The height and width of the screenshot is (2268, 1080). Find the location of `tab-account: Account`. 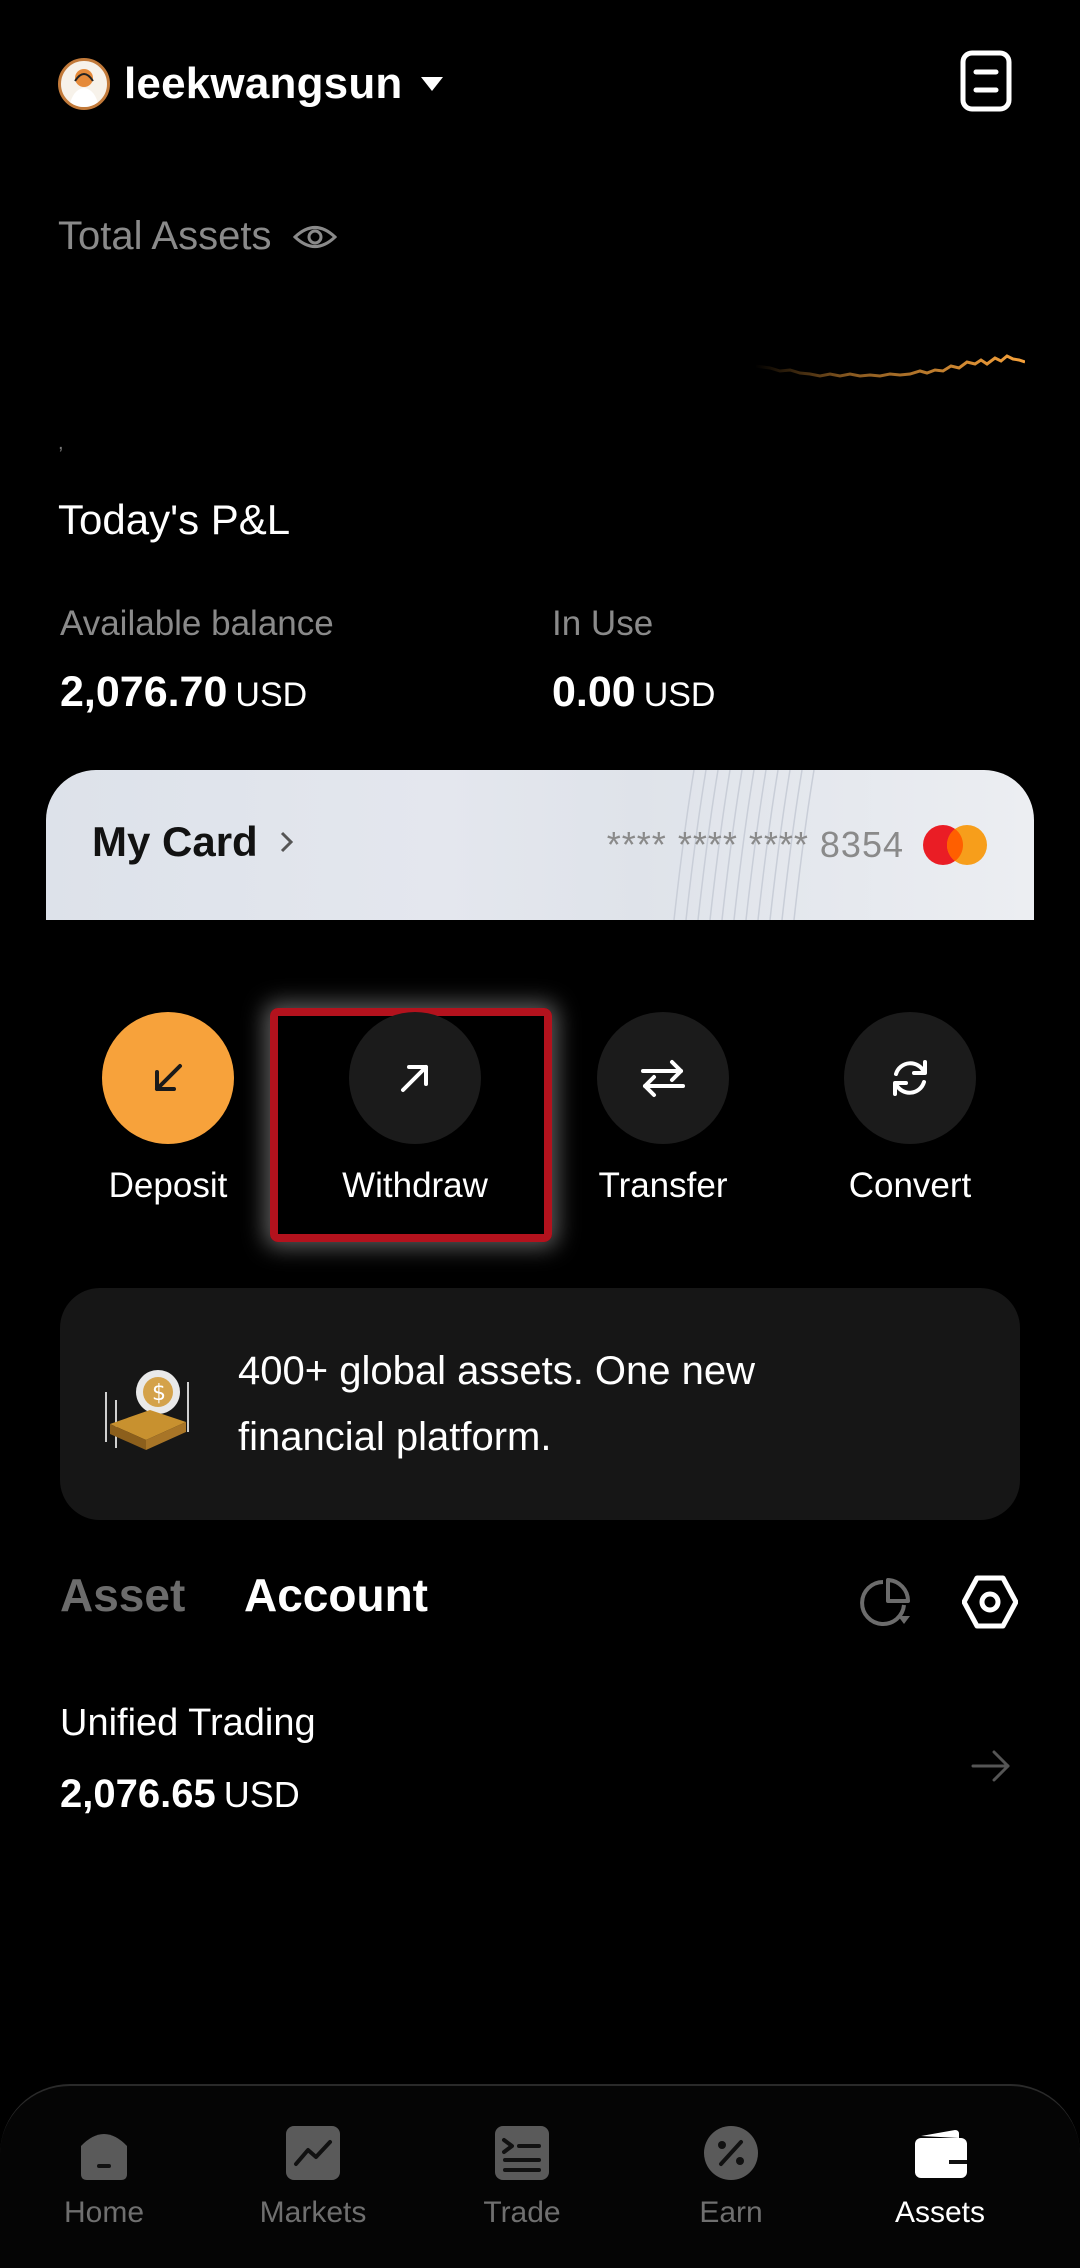

tab-account: Account is located at coordinates (336, 1595).